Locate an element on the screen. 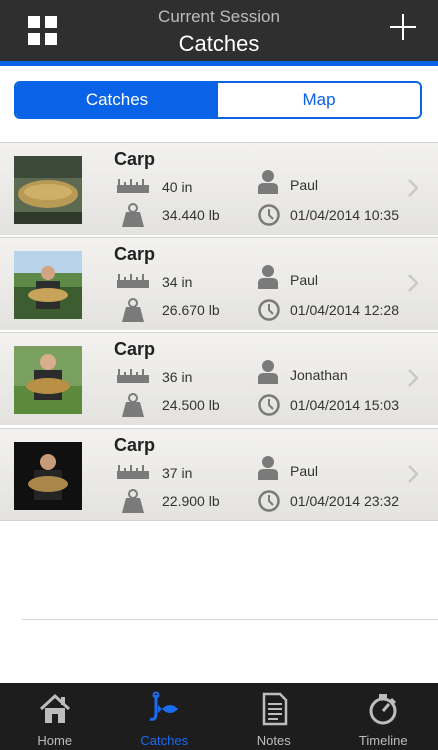  weight-value: 34.440 lb is located at coordinates (191, 215).